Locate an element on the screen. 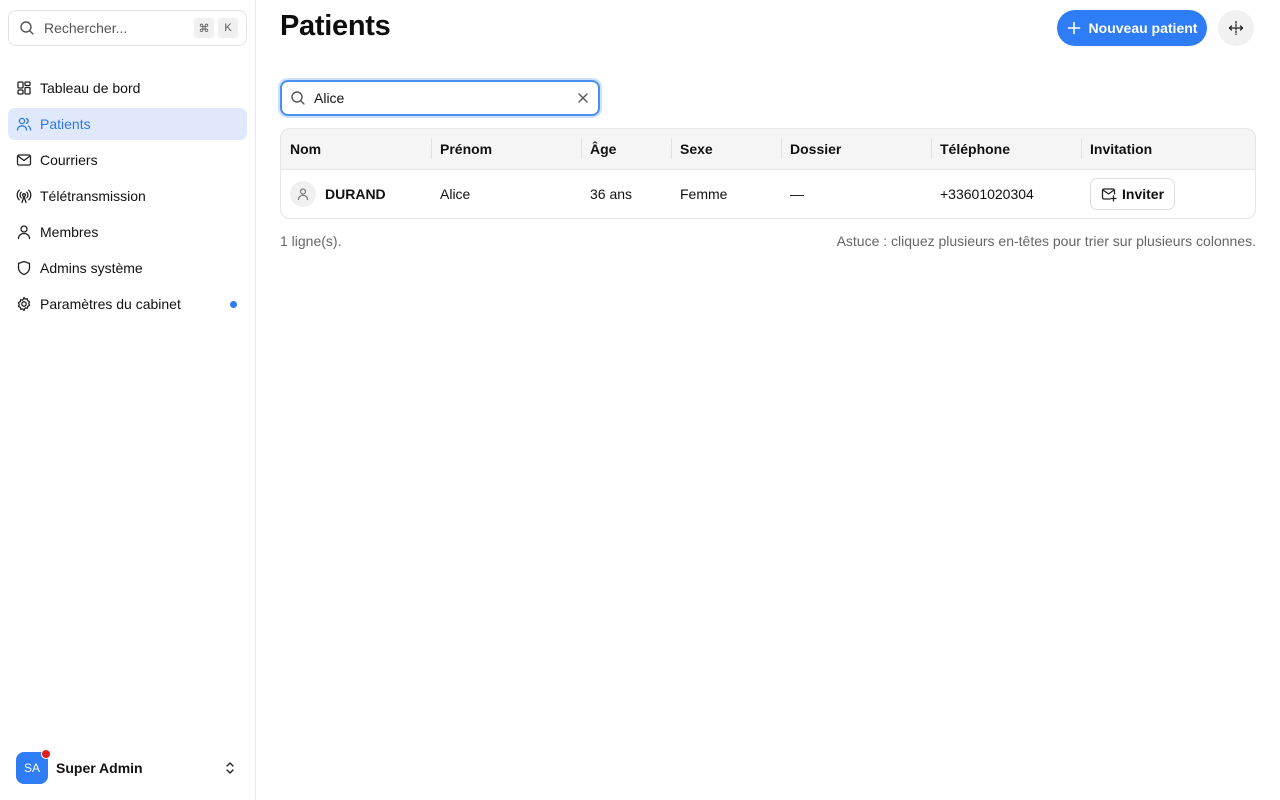 This screenshot has height=800, width=1280. dashboard-icon is located at coordinates (24, 88).